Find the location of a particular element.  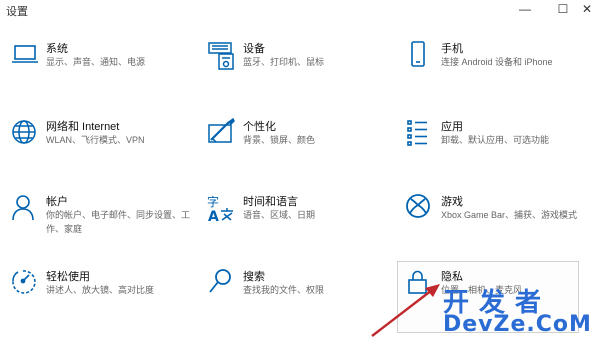

search-icon is located at coordinates (223, 284).